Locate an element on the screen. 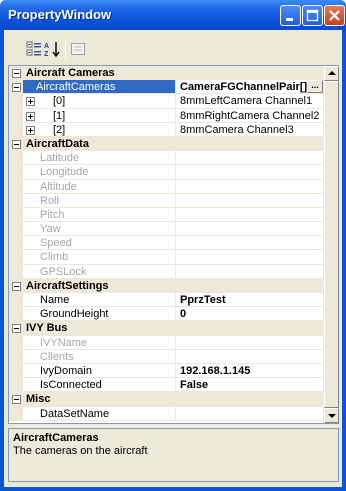 This screenshot has height=491, width=346. close-button is located at coordinates (334, 15).